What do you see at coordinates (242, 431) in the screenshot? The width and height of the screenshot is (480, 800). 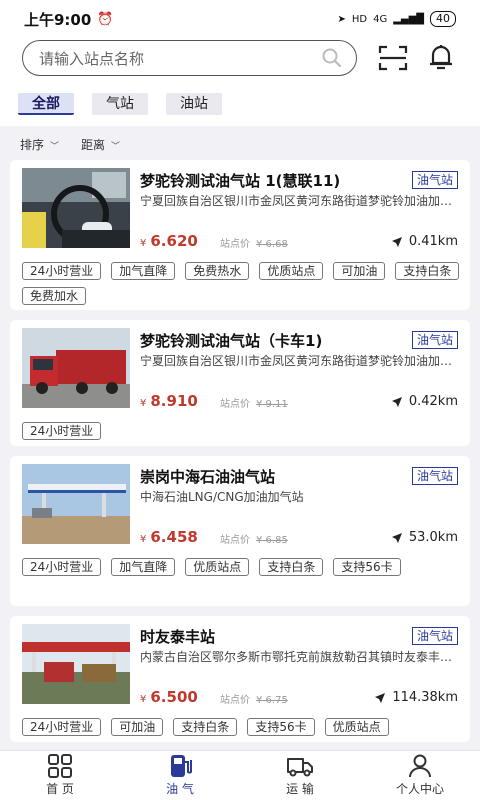 I see `station-tags: 24小时营业` at bounding box center [242, 431].